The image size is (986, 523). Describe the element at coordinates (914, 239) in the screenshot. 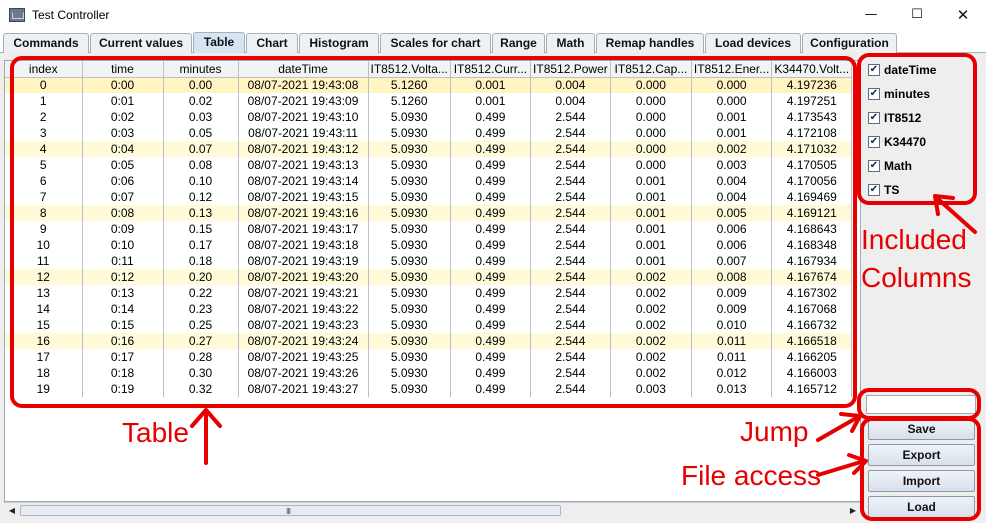

I see `included-columns-annotation-label-line1: Included` at that location.